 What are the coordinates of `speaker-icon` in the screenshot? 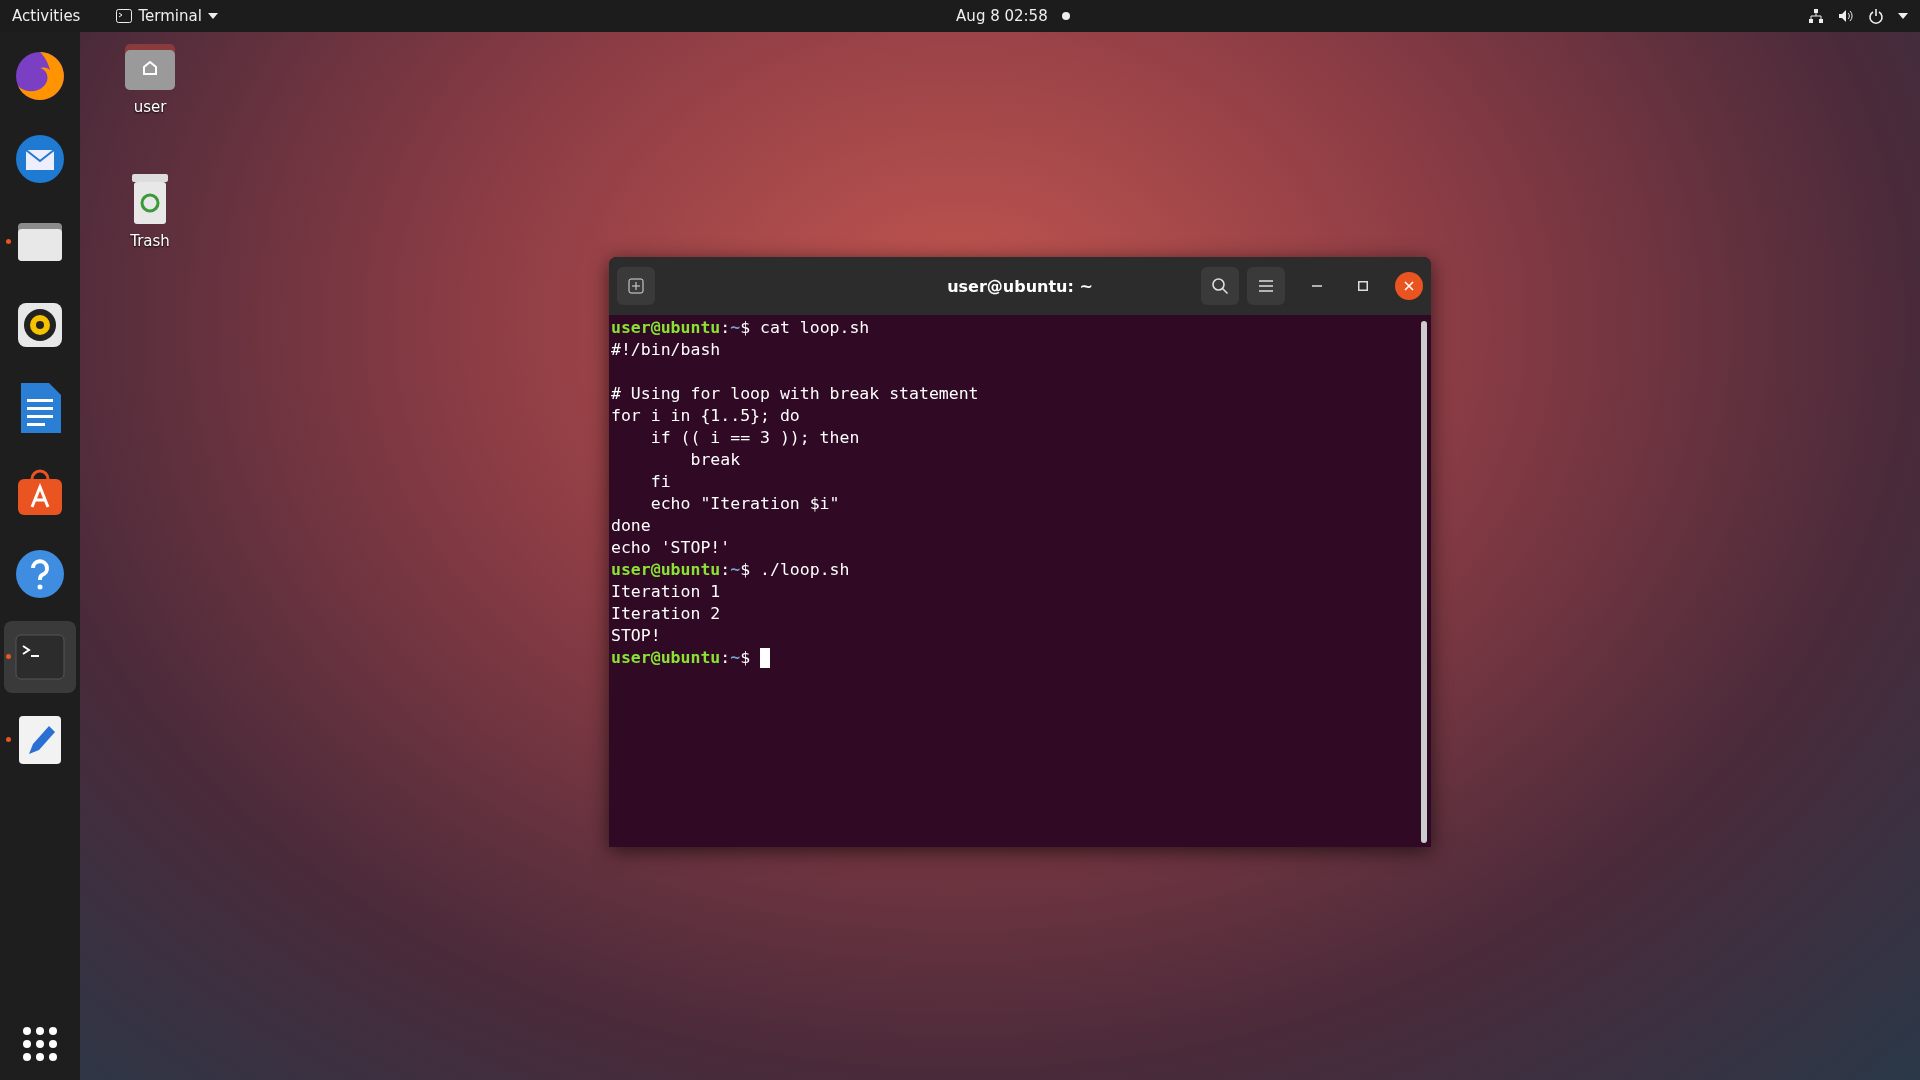 It's located at (40, 325).